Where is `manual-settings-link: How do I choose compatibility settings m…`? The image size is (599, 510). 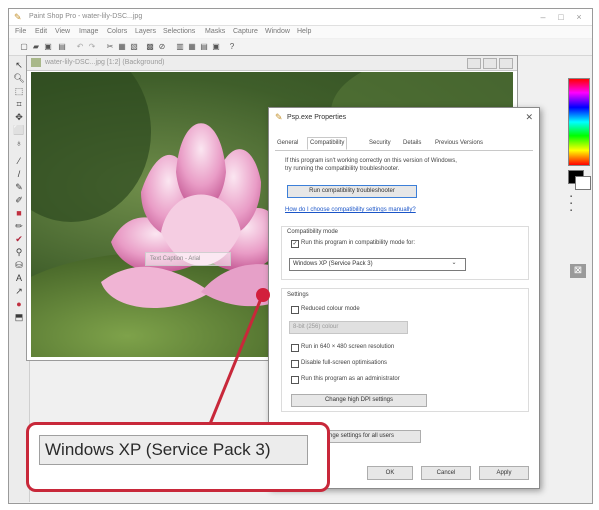 manual-settings-link: How do I choose compatibility settings m… is located at coordinates (350, 210).